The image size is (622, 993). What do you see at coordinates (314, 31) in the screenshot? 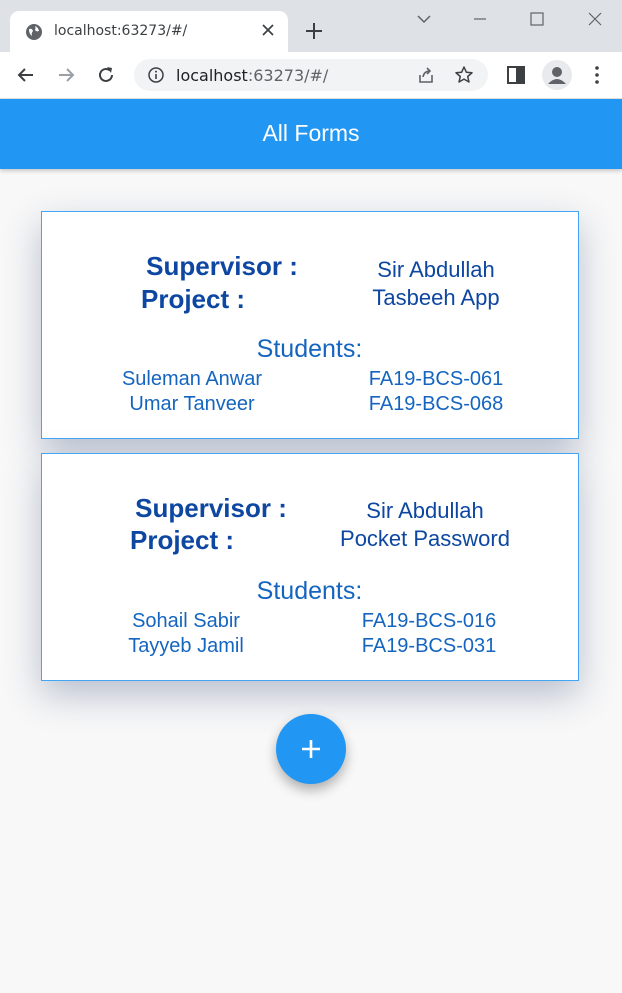
I see `new-tab-icon` at bounding box center [314, 31].